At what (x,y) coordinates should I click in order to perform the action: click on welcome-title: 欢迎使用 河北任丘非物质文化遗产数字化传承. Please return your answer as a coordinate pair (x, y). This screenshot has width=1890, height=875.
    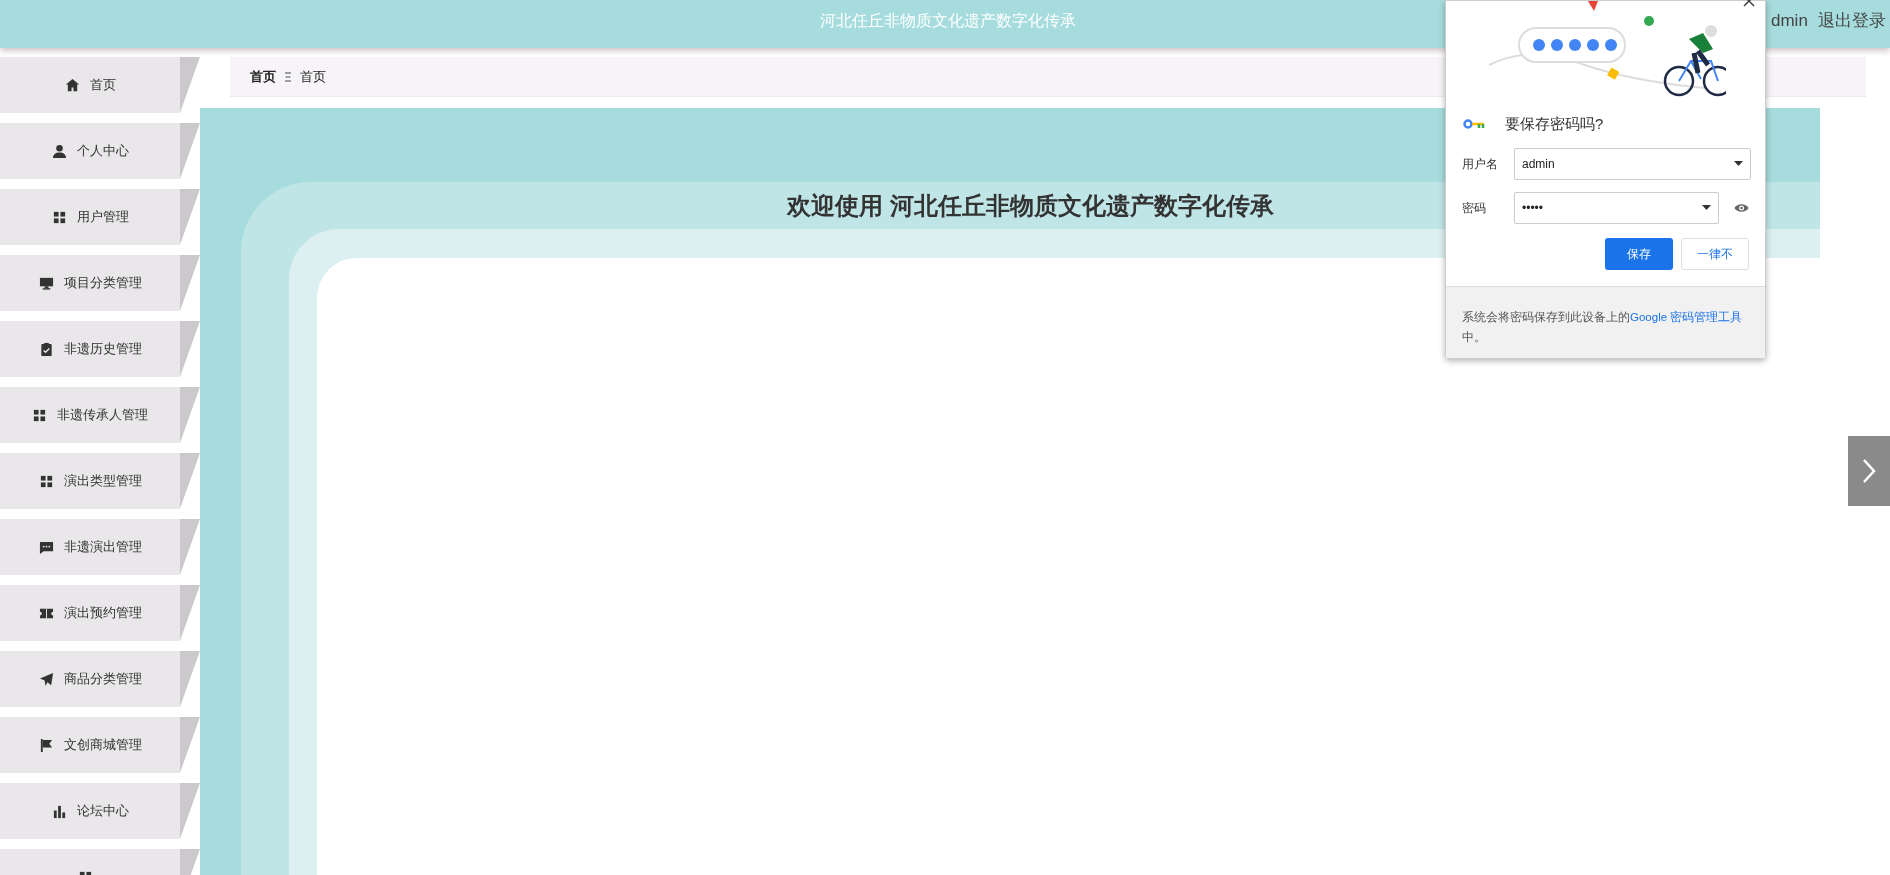
    Looking at the image, I should click on (1030, 205).